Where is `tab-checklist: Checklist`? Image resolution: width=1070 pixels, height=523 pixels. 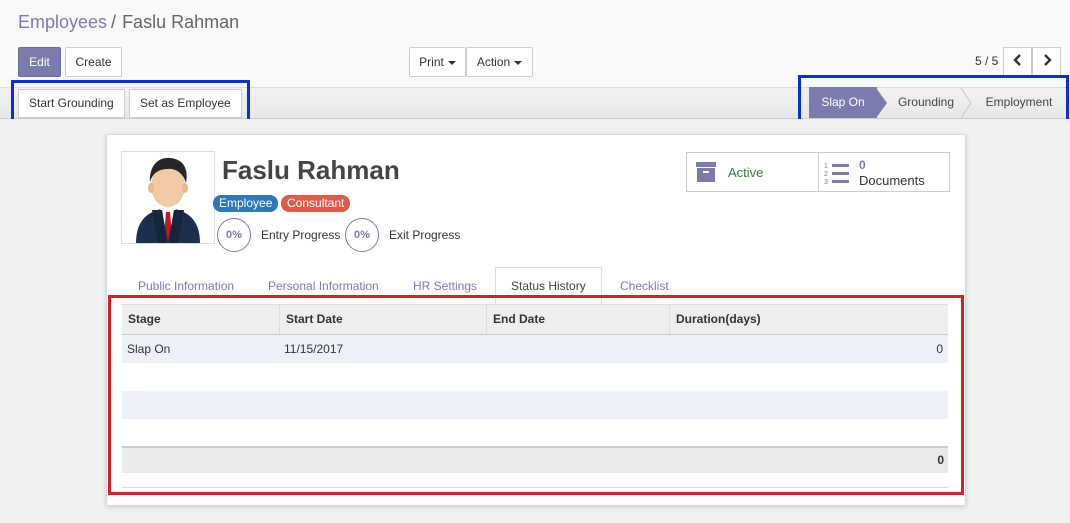 tab-checklist: Checklist is located at coordinates (644, 286).